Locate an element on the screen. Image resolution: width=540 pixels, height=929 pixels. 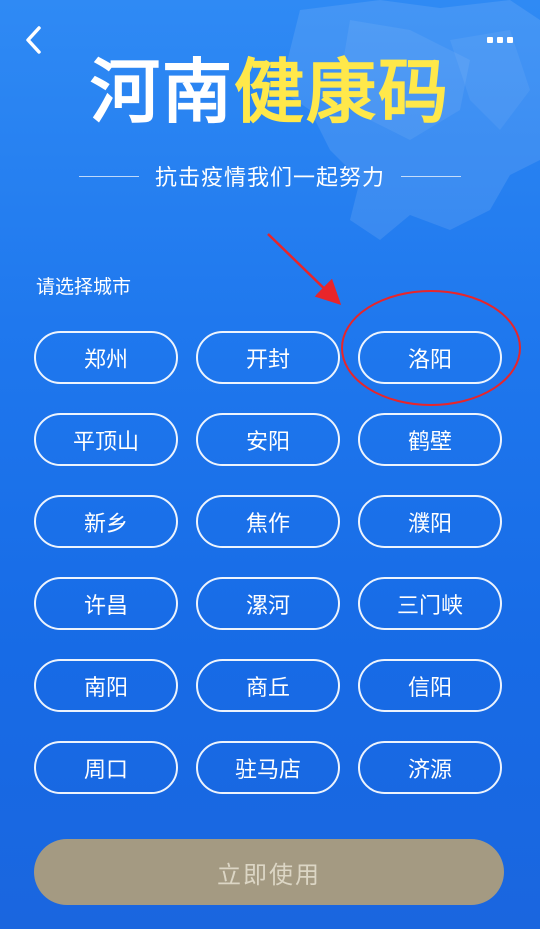
city-button-luohe: 漯河 is located at coordinates (268, 603).